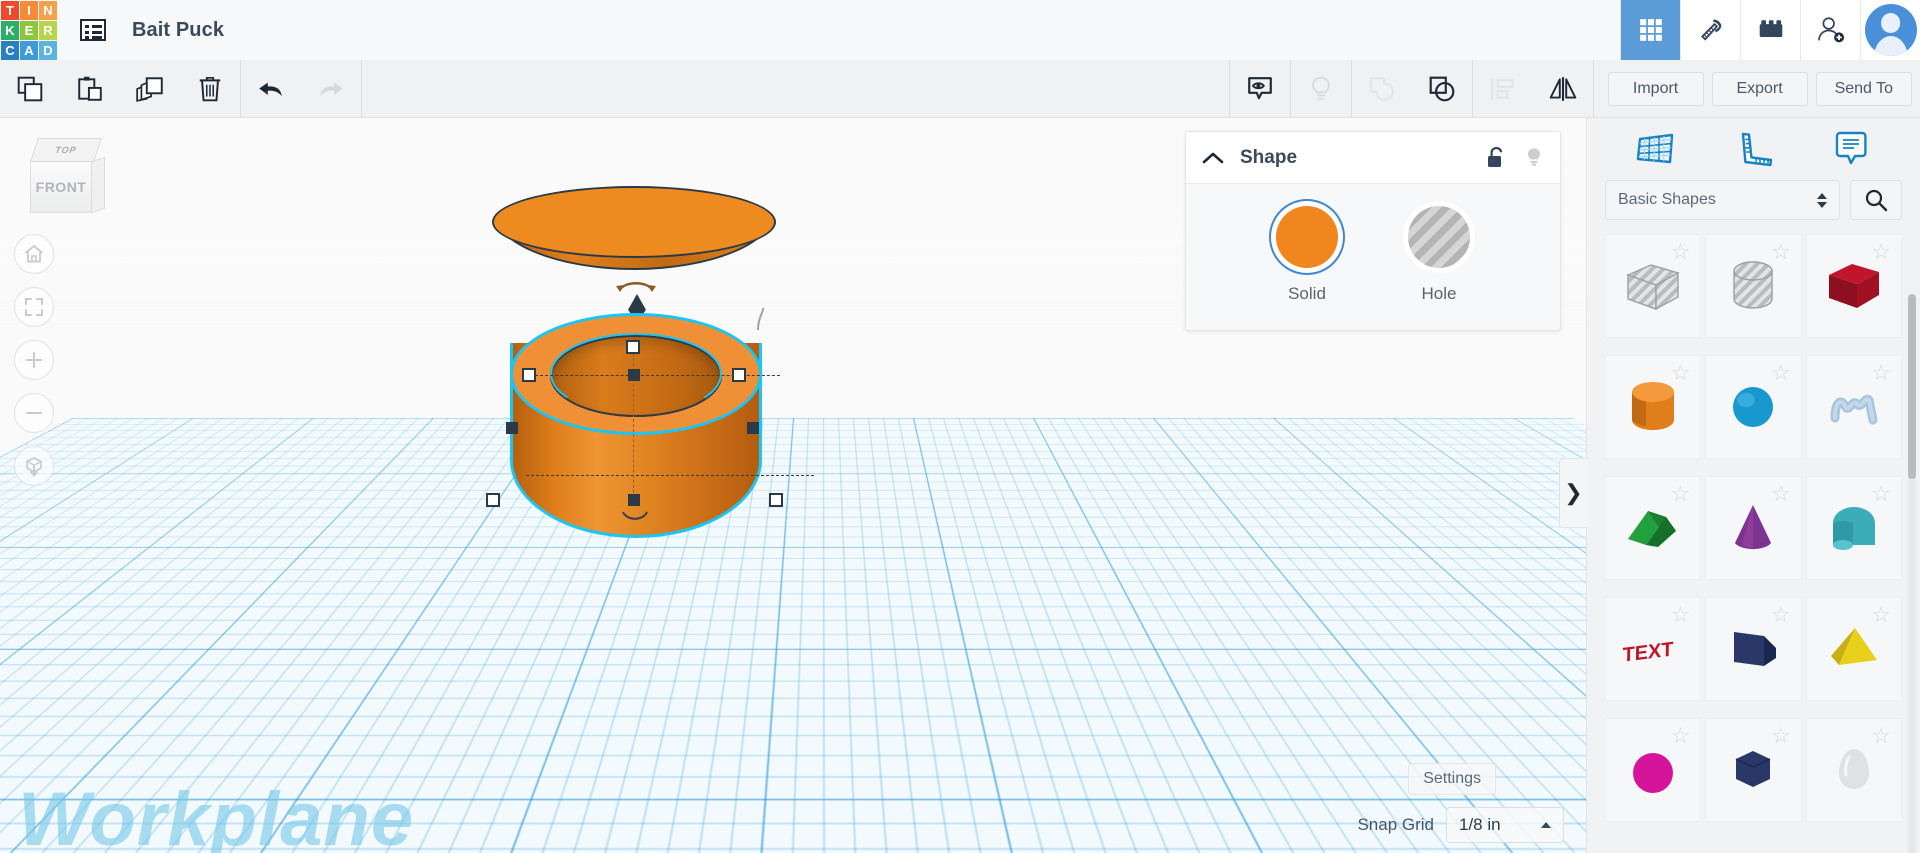  What do you see at coordinates (1753, 649) in the screenshot?
I see `shape-wedge: ☆` at bounding box center [1753, 649].